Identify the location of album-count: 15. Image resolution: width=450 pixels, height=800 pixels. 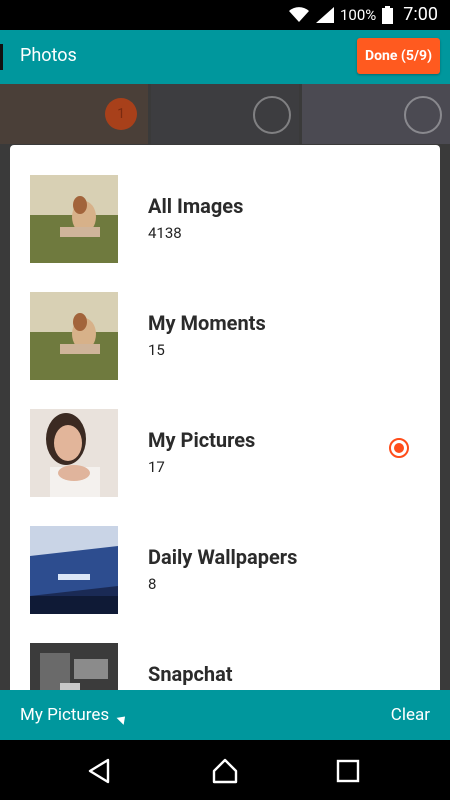
(156, 350).